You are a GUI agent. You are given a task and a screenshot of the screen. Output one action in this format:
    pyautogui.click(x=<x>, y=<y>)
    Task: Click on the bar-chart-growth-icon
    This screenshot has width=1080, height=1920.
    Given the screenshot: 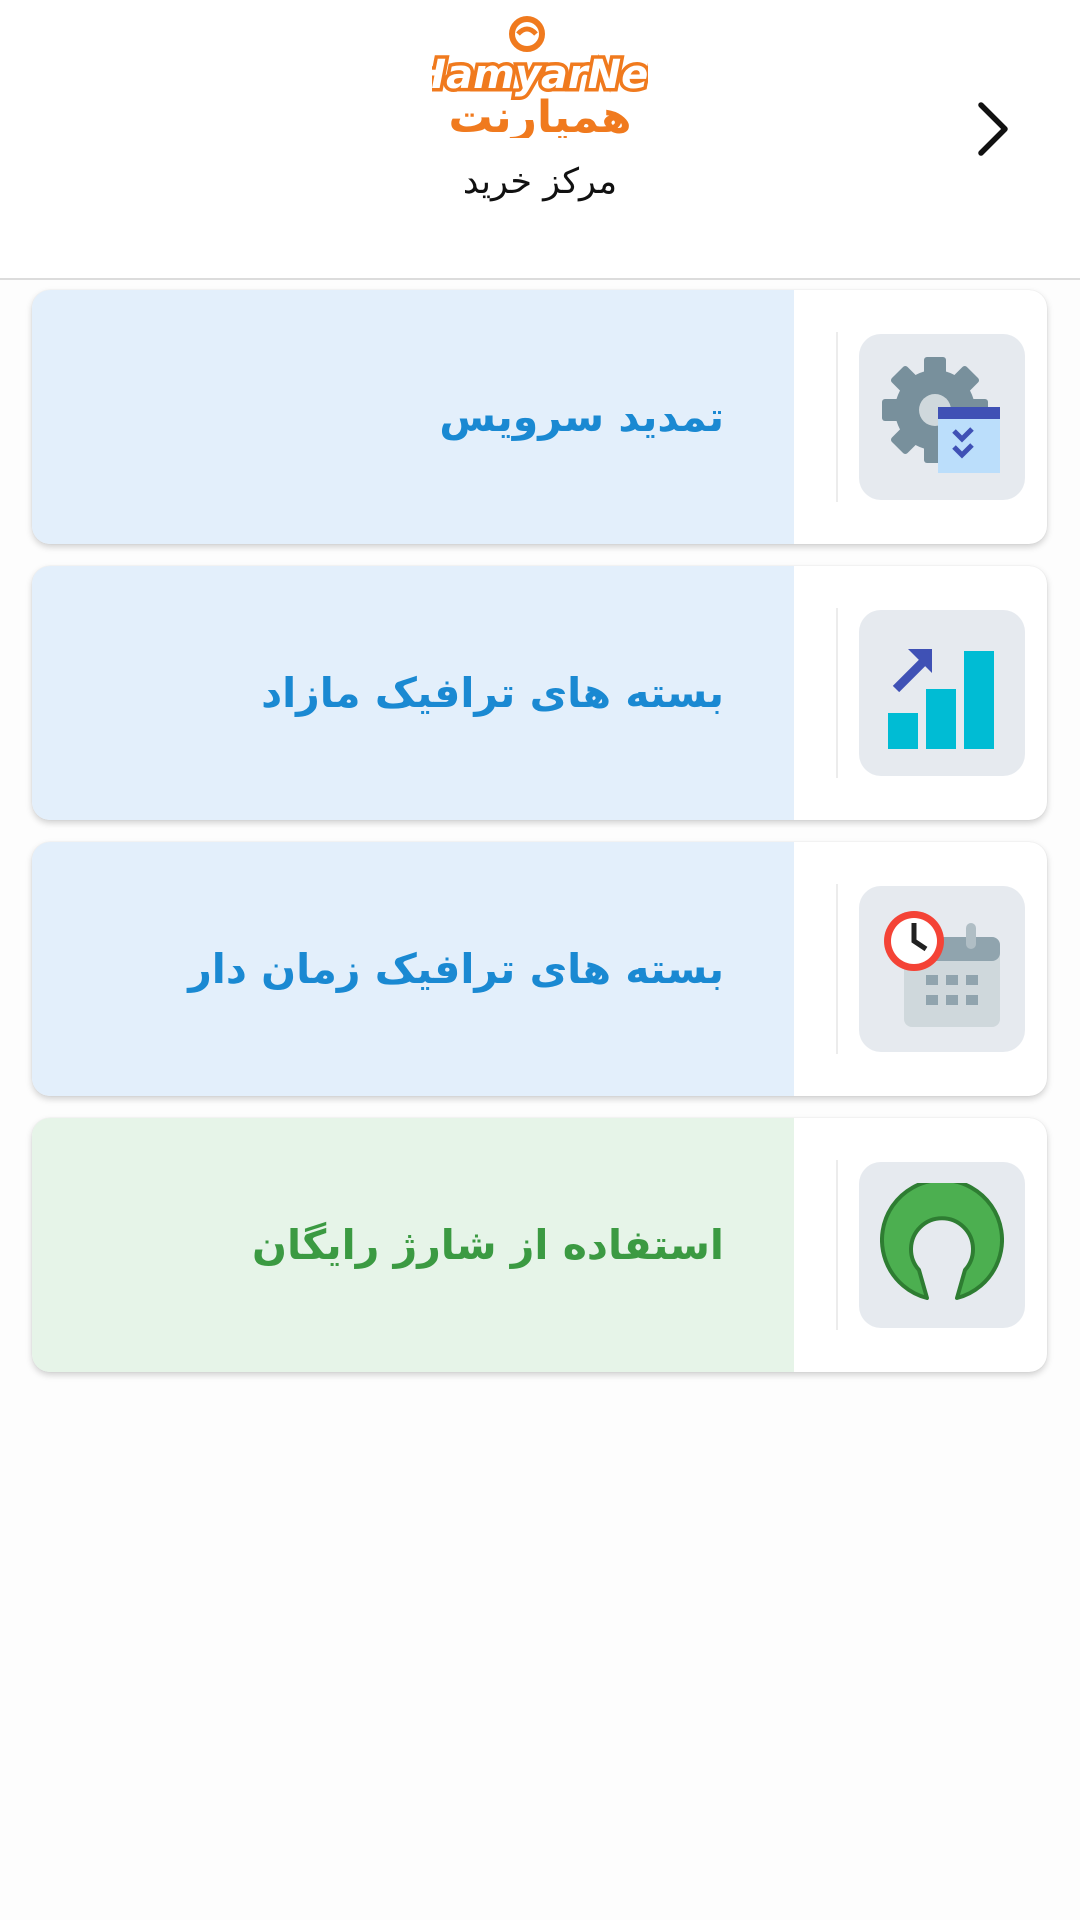 What is the action you would take?
    pyautogui.click(x=941, y=699)
    